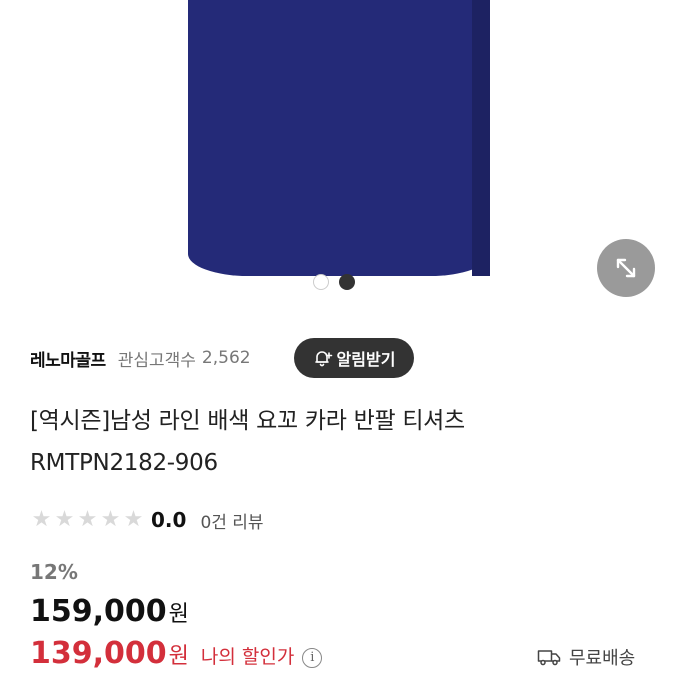 The height and width of the screenshot is (676, 673). What do you see at coordinates (481, 138) in the screenshot?
I see `shirt-side-panel` at bounding box center [481, 138].